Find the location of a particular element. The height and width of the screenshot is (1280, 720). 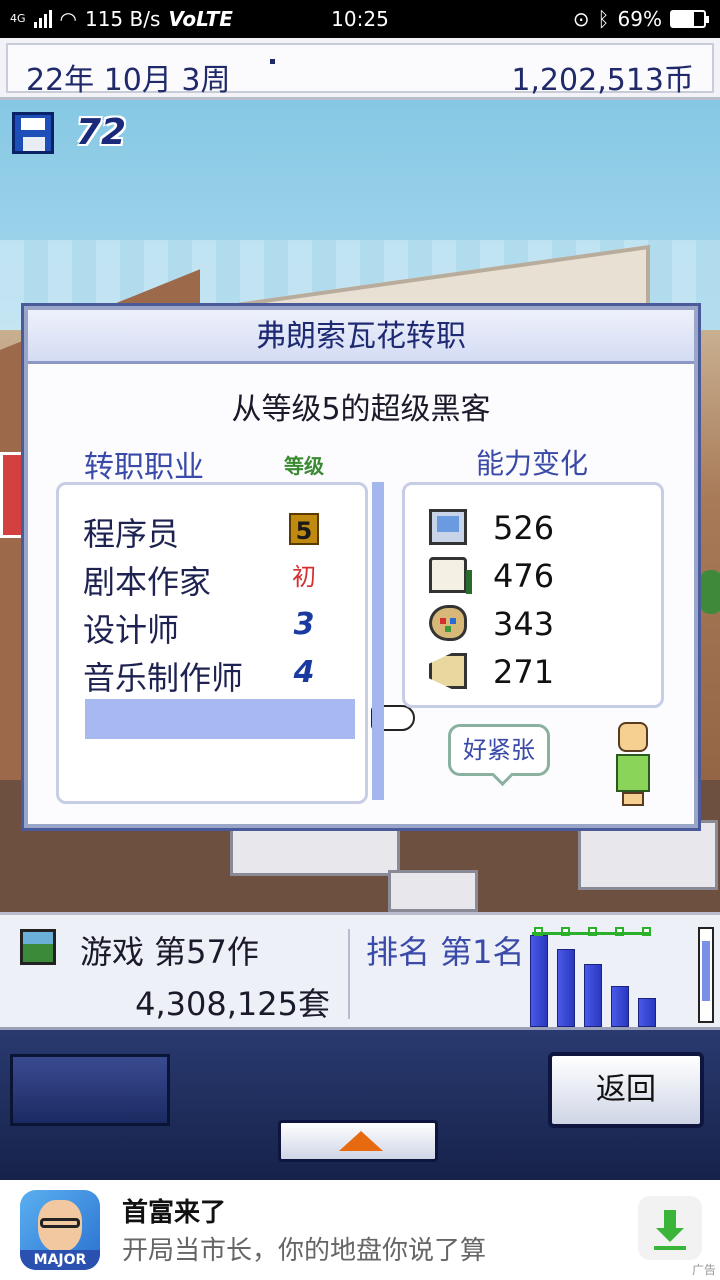

expand-up-button is located at coordinates (358, 1141).